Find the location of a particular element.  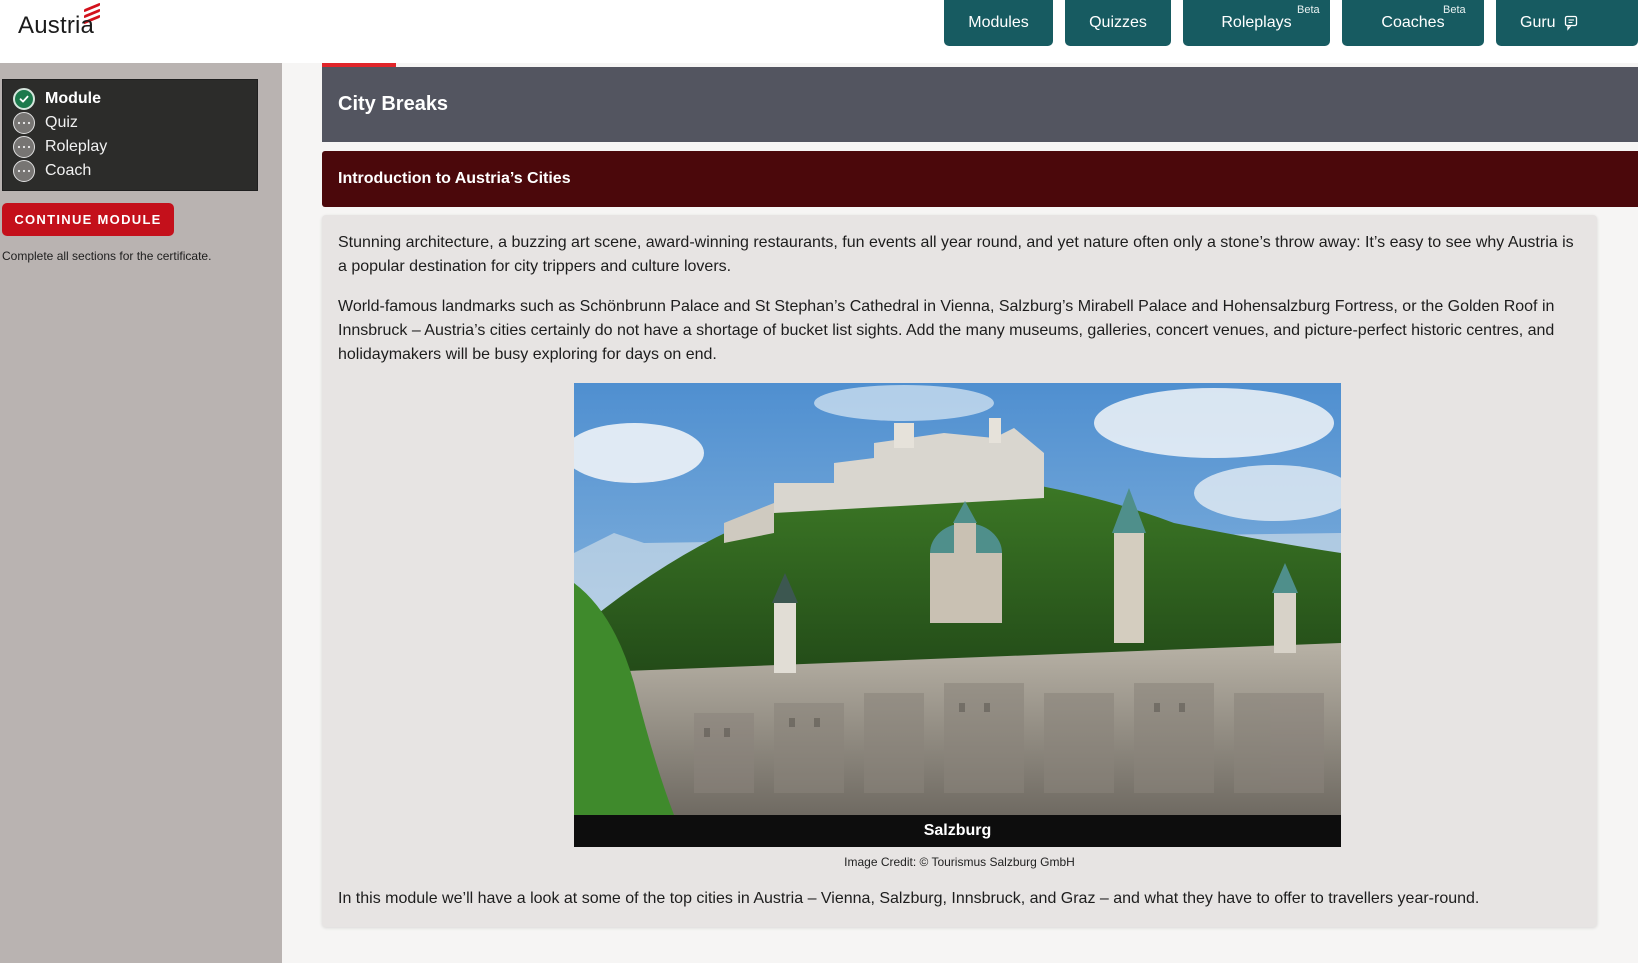

nav-modules-button: Modules is located at coordinates (998, 23).